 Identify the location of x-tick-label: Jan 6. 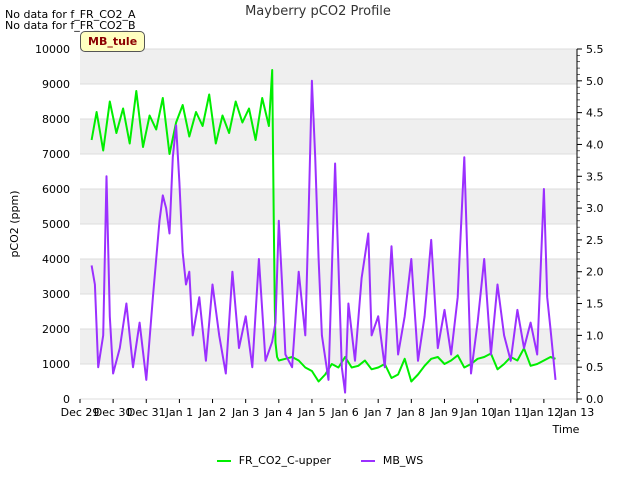
(344, 412).